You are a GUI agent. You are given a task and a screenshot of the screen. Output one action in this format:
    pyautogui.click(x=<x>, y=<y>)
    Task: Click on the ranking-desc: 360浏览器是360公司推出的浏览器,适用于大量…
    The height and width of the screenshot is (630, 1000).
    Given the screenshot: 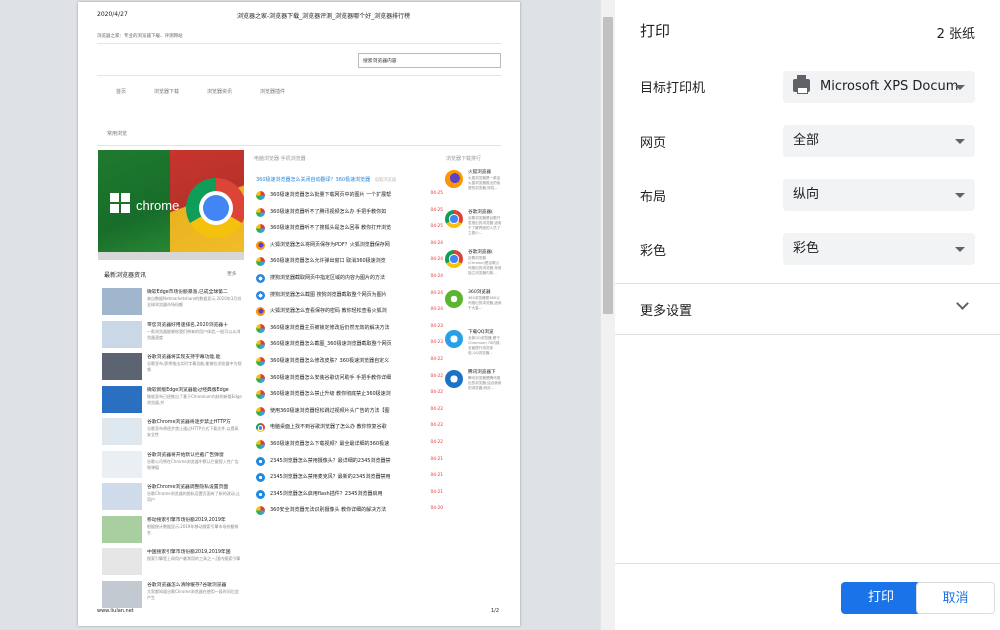 What is the action you would take?
    pyautogui.click(x=485, y=303)
    